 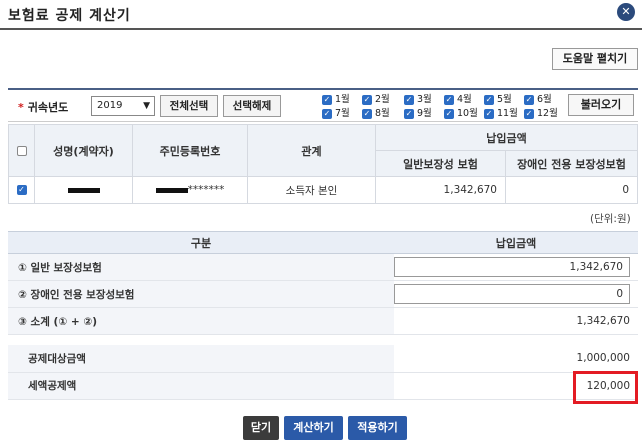 What do you see at coordinates (601, 105) in the screenshot?
I see `load-button: 불러오기` at bounding box center [601, 105].